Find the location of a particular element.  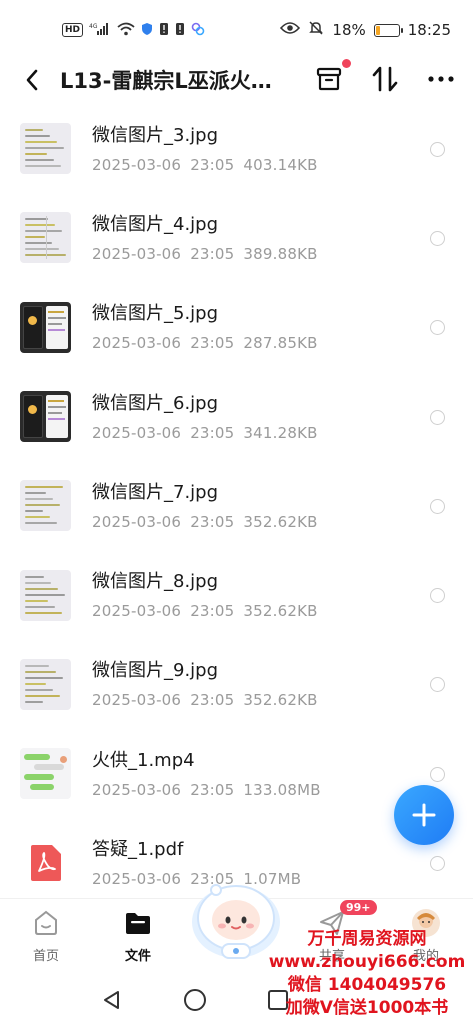

sort-button is located at coordinates (385, 79).